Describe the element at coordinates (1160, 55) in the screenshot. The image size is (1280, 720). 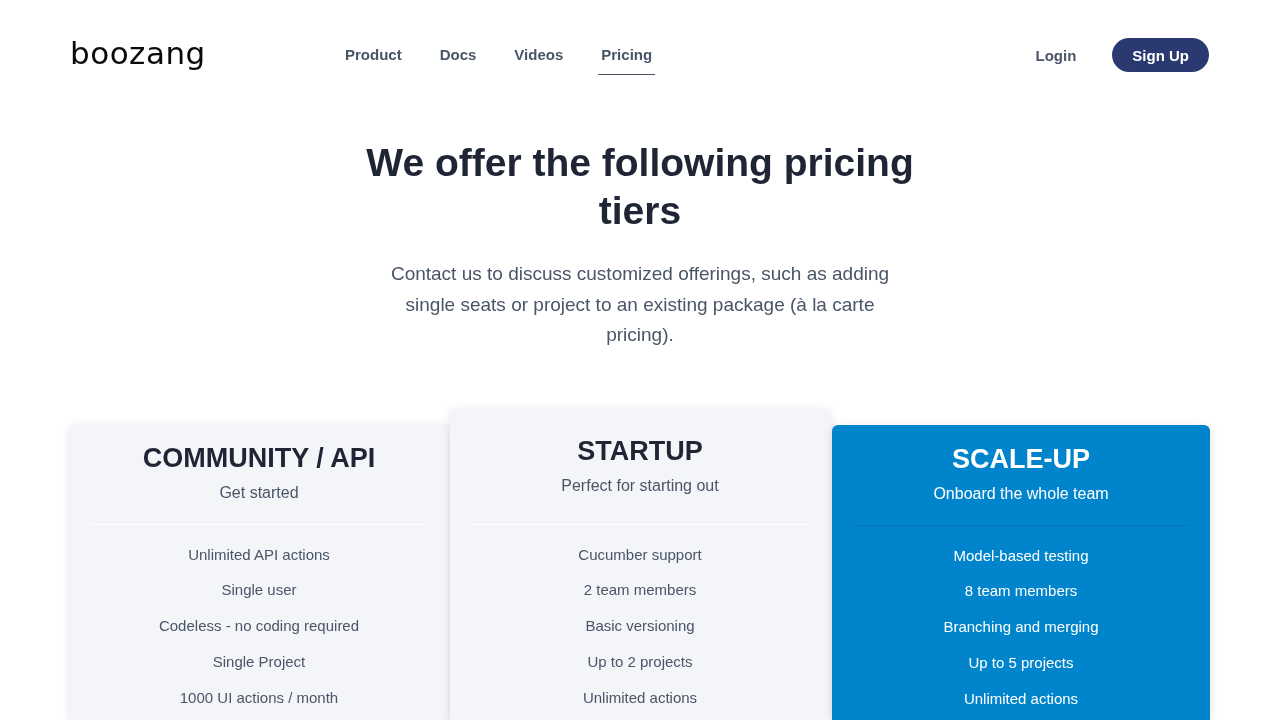
I see `signup-button: Sign Up` at that location.